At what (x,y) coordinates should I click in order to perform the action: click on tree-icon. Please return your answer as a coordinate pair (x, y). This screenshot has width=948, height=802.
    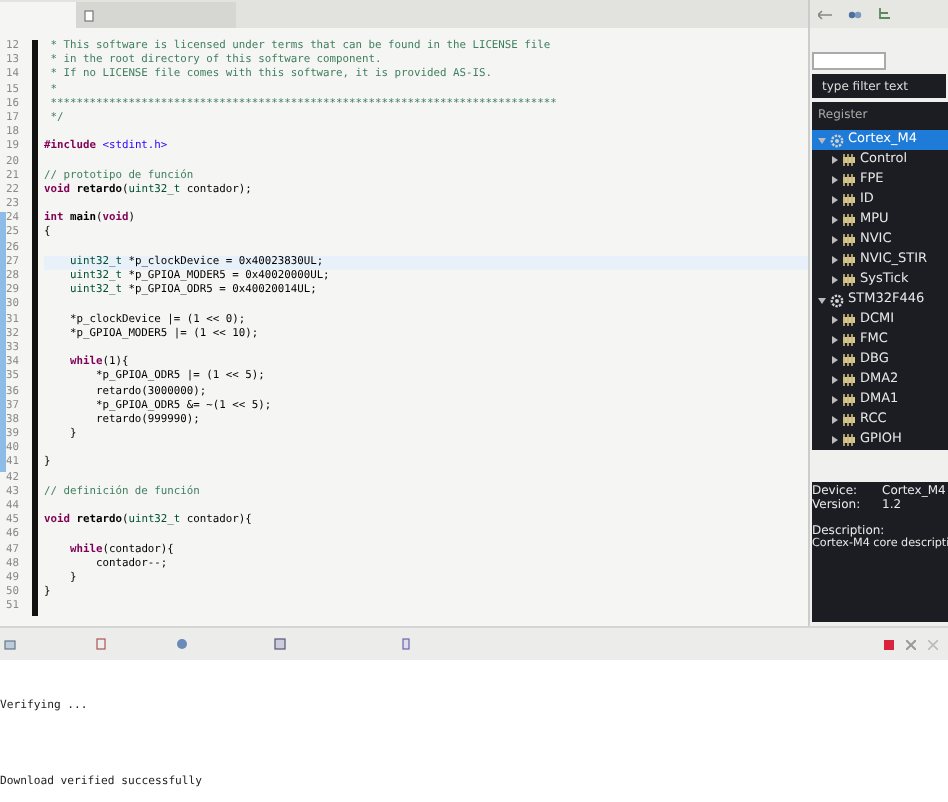
    Looking at the image, I should click on (885, 14).